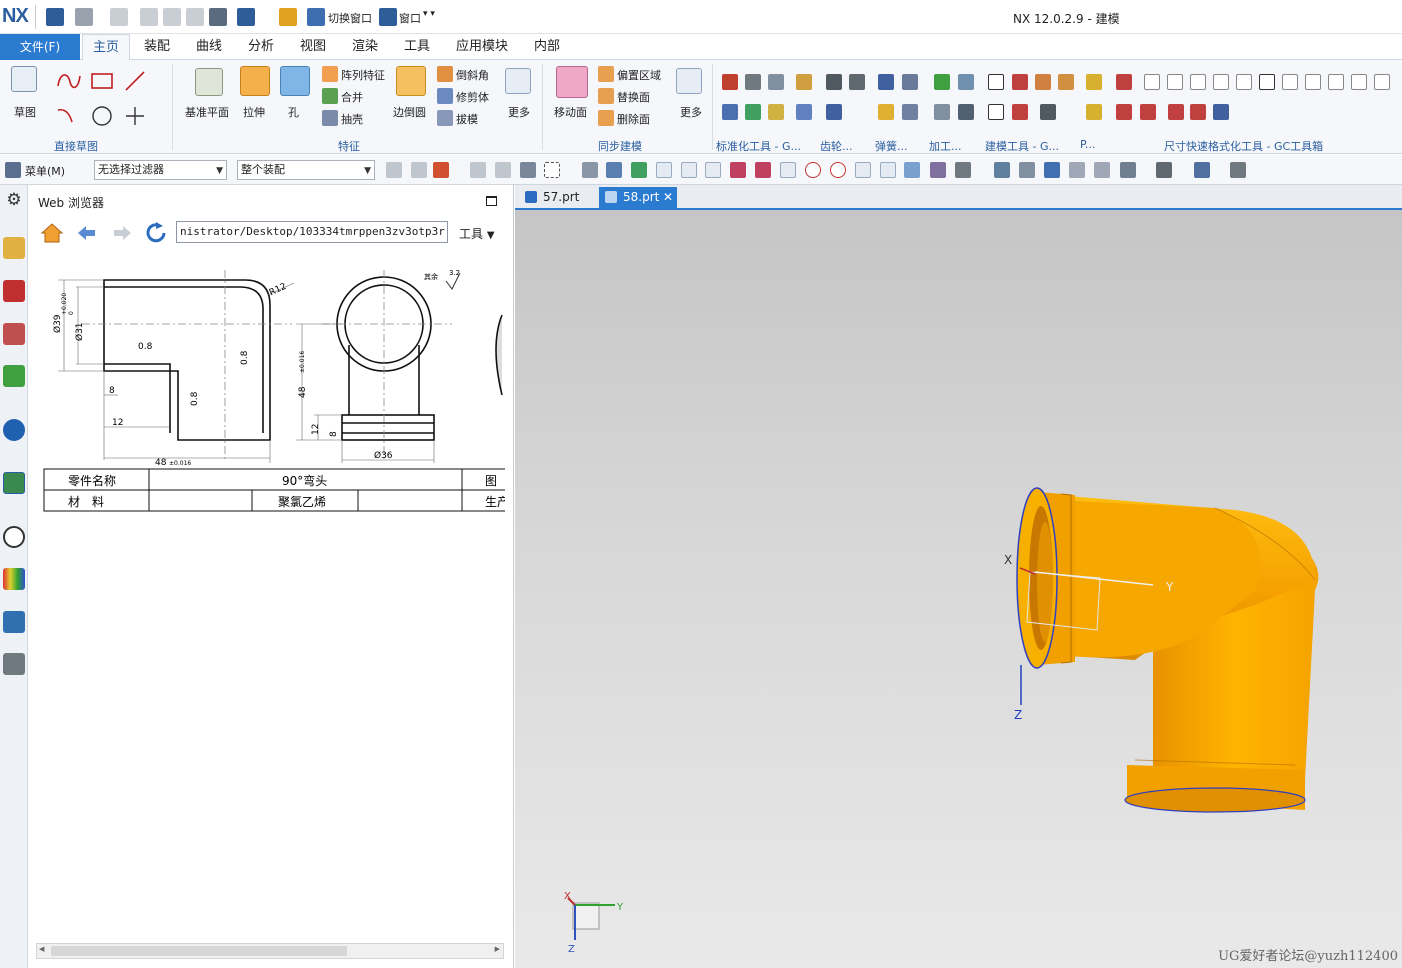  Describe the element at coordinates (25, 112) in the screenshot. I see `sketch-label: 草图` at that location.